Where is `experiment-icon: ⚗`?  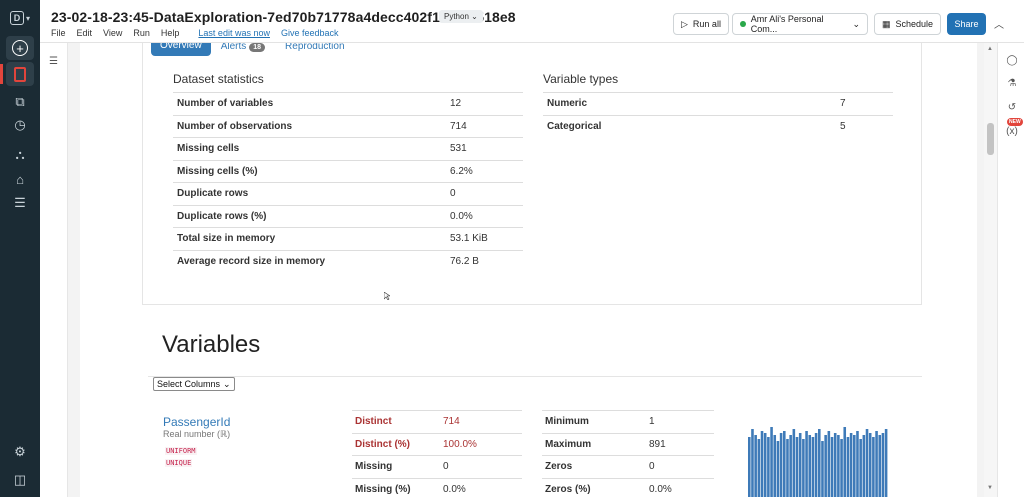 experiment-icon: ⚗ is located at coordinates (1012, 83).